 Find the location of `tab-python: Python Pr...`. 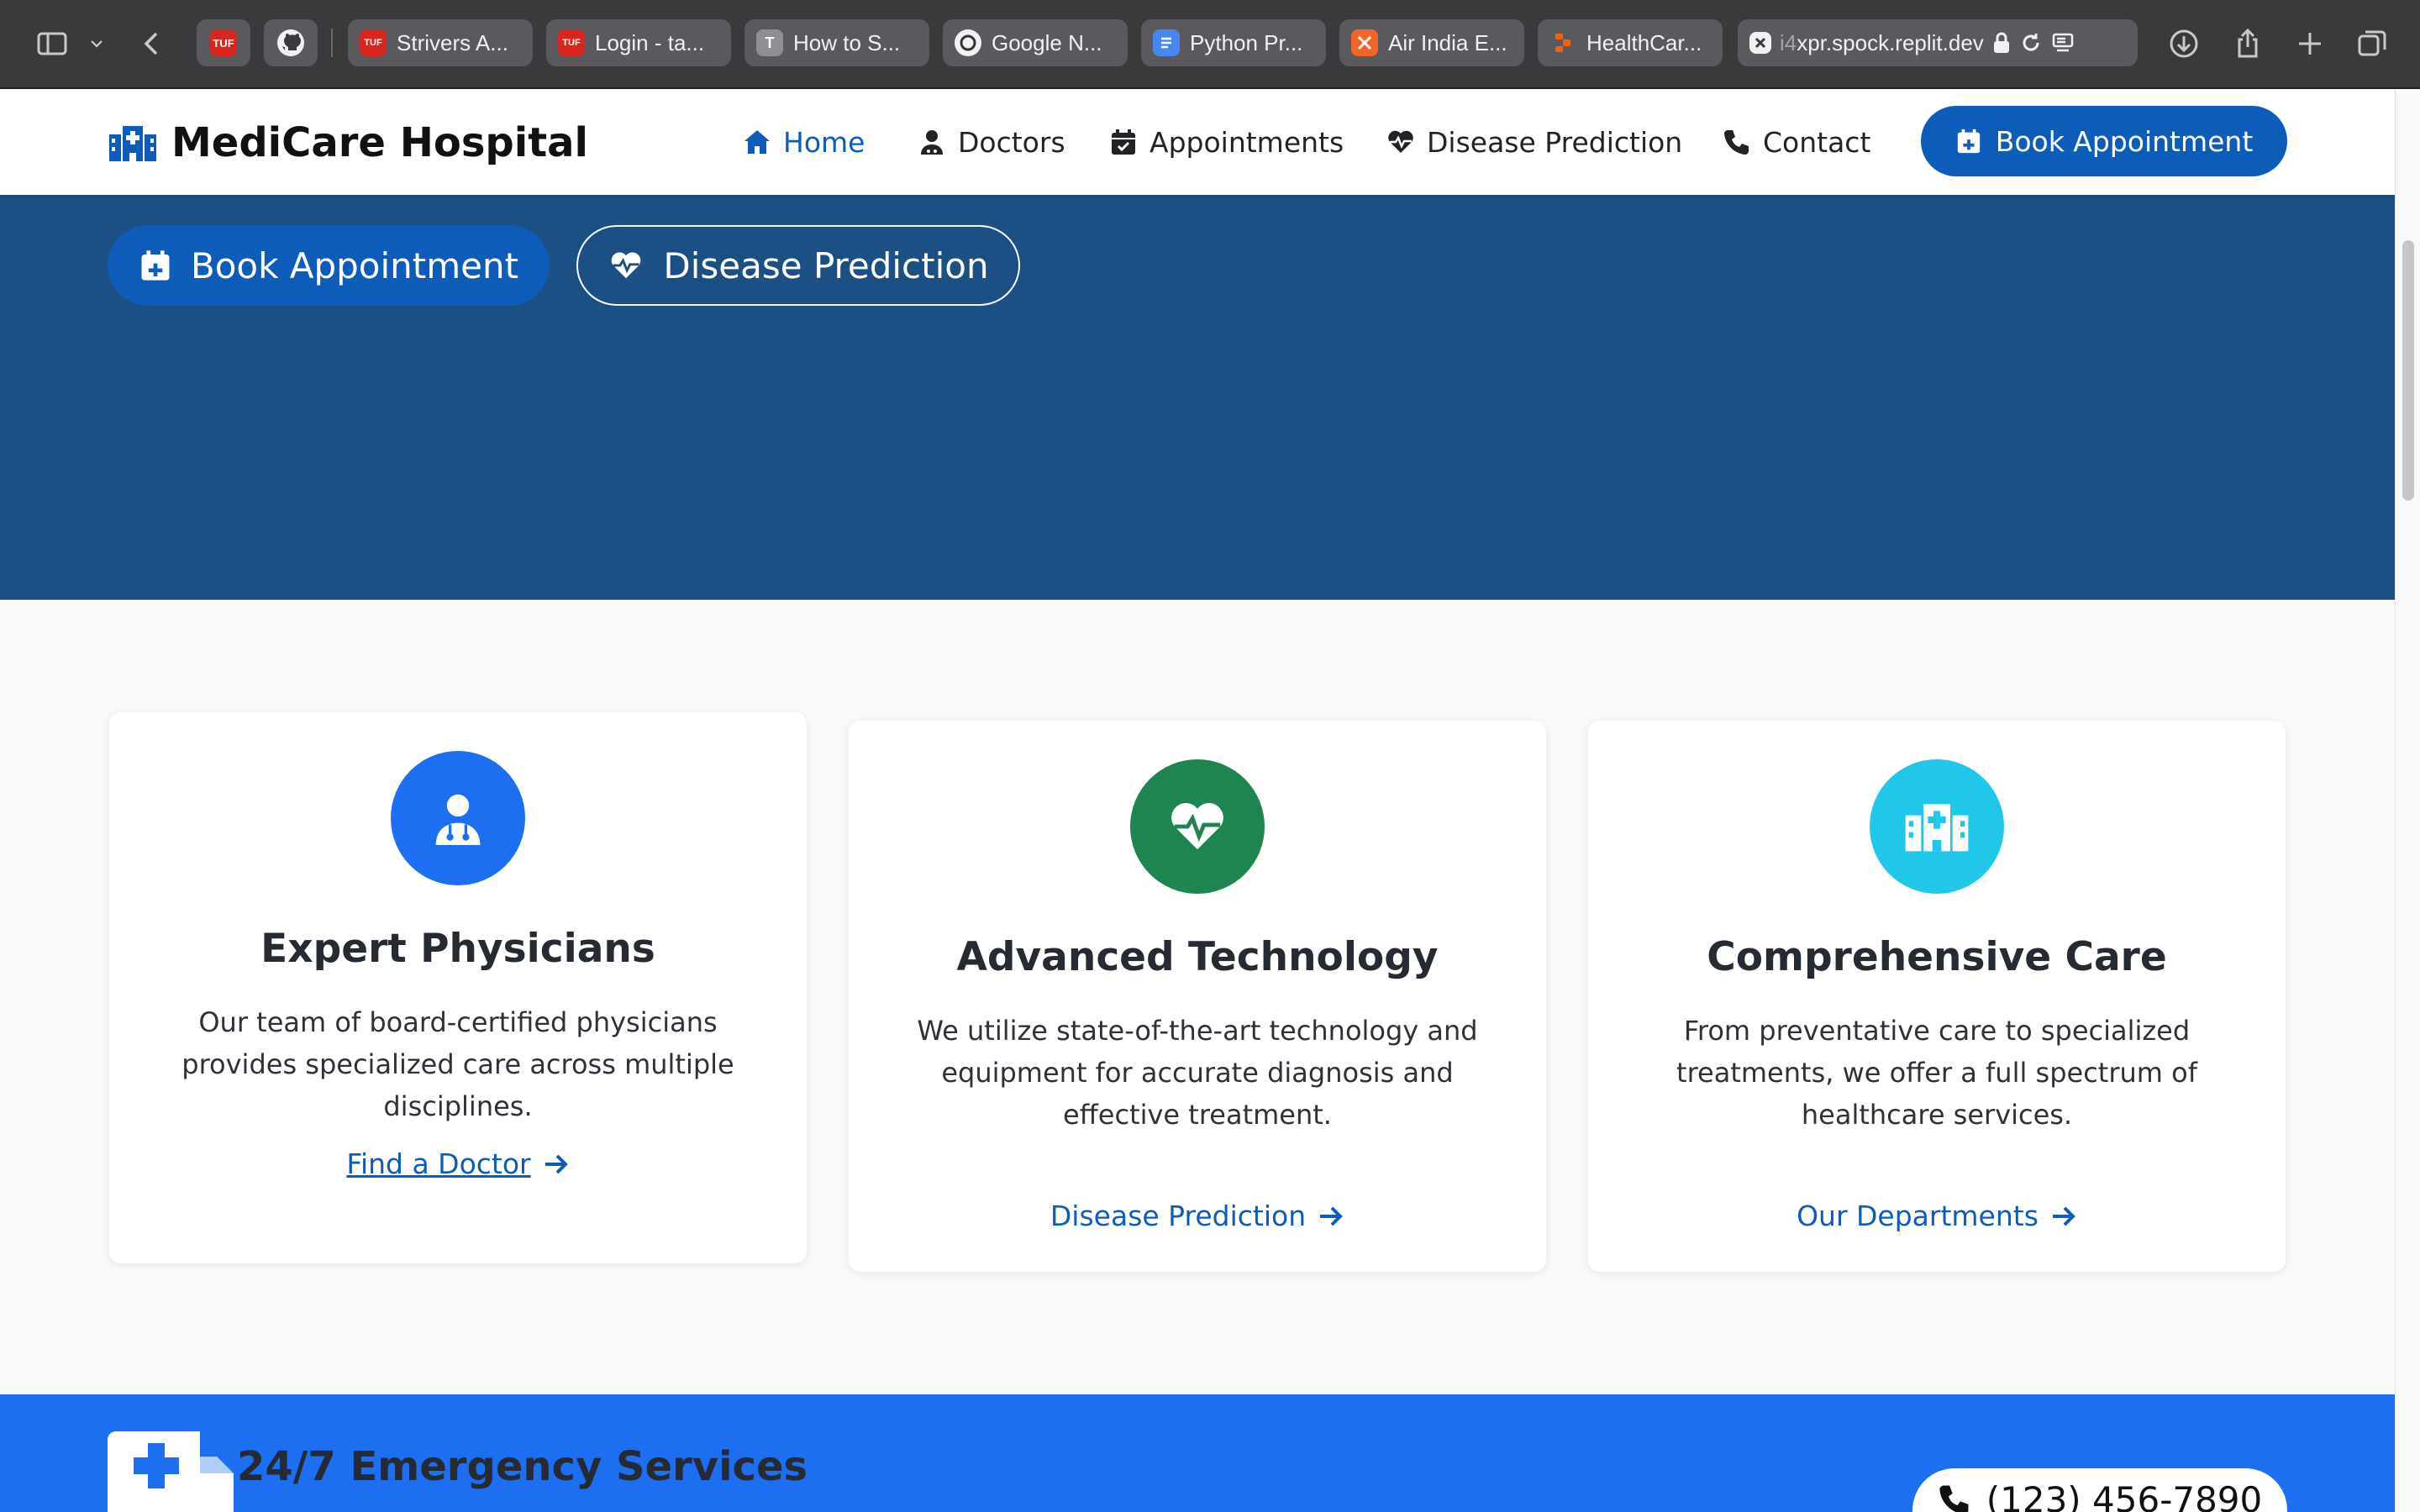

tab-python: Python Pr... is located at coordinates (1233, 42).